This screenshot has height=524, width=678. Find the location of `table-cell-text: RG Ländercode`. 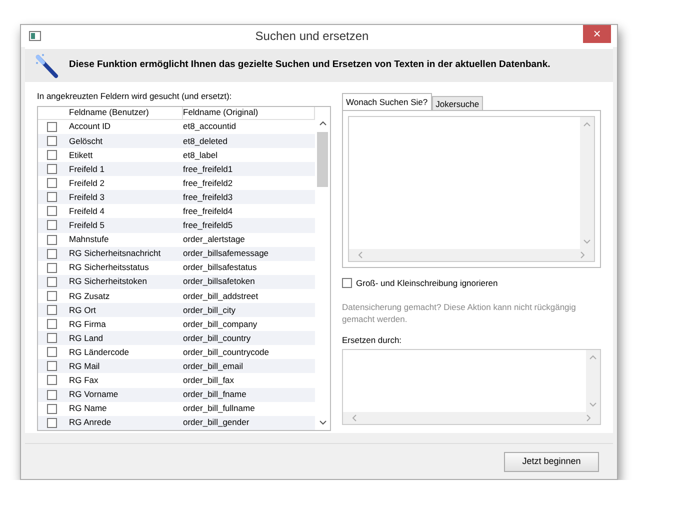

table-cell-text: RG Ländercode is located at coordinates (99, 352).